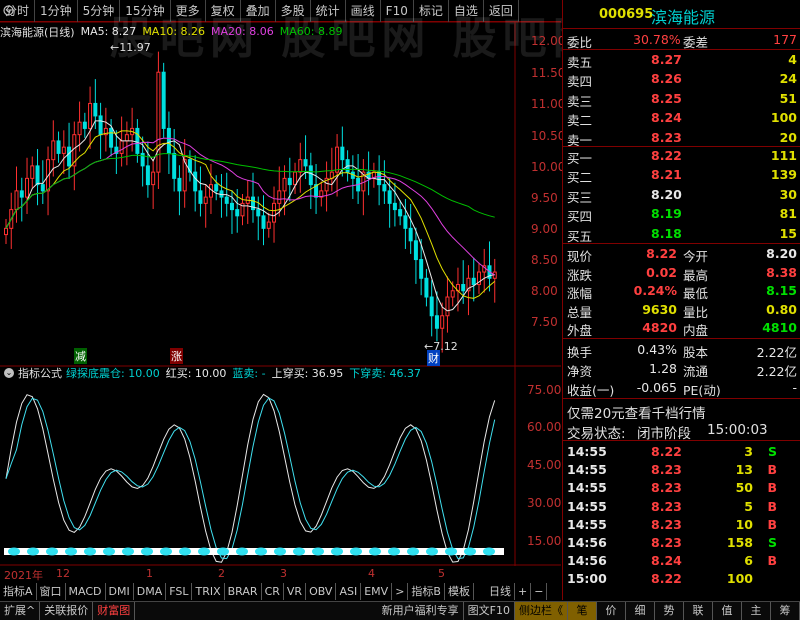  What do you see at coordinates (431, 11) in the screenshot?
I see `menu-item-mark: 标记` at bounding box center [431, 11].